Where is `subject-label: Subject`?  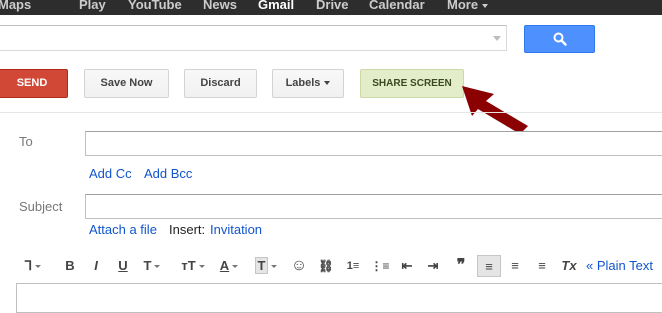
subject-label: Subject is located at coordinates (41, 206).